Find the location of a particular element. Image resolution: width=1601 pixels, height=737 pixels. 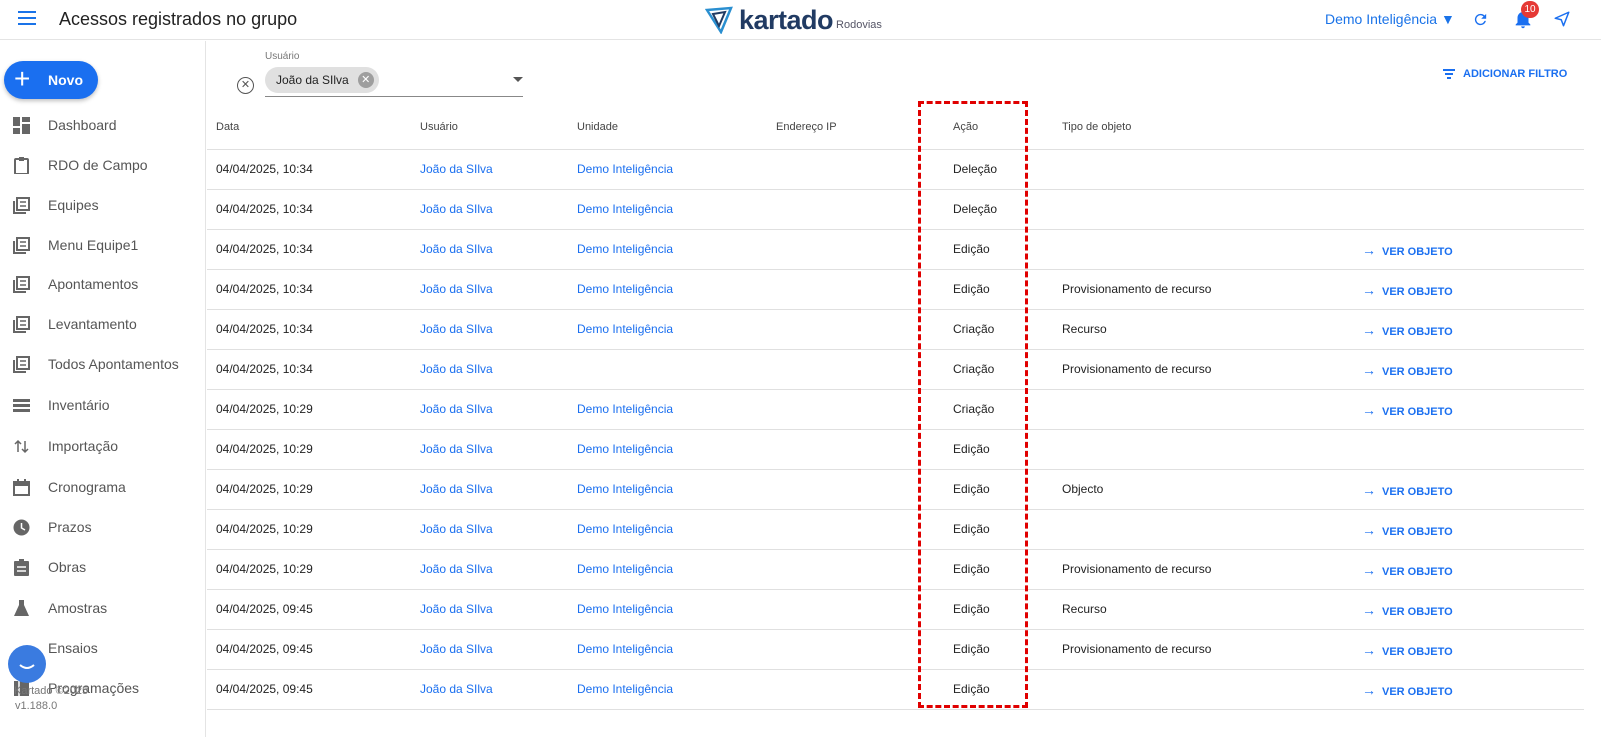

group-select: Demo Inteligência ▼ is located at coordinates (1390, 19).